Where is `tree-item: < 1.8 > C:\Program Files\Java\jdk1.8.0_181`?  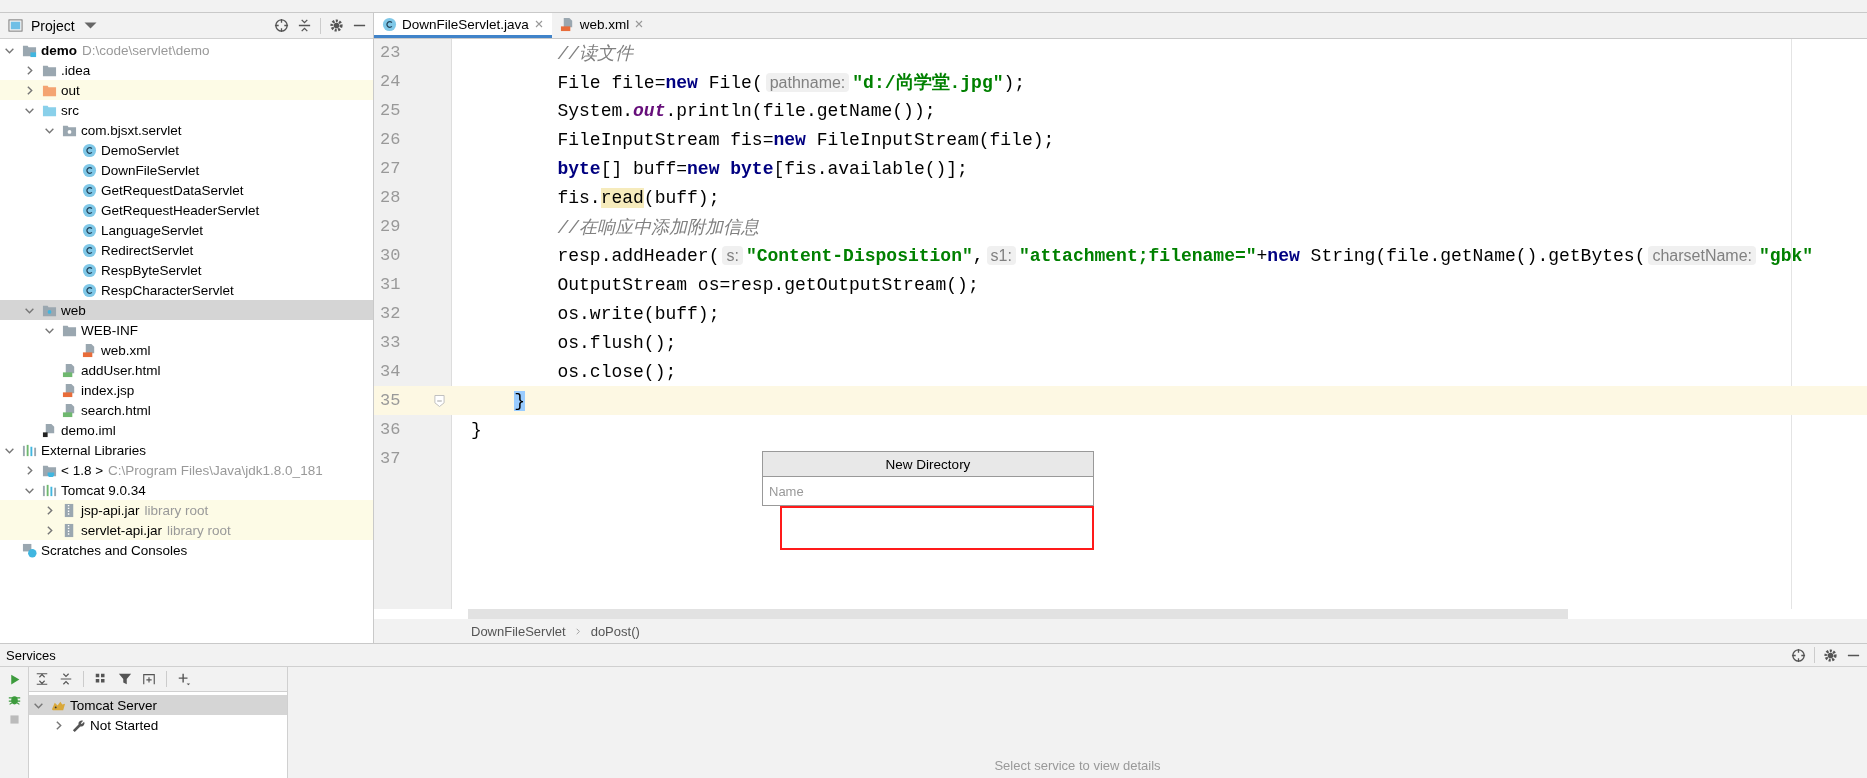 tree-item: < 1.8 > C:\Program Files\Java\jdk1.8.0_181 is located at coordinates (186, 470).